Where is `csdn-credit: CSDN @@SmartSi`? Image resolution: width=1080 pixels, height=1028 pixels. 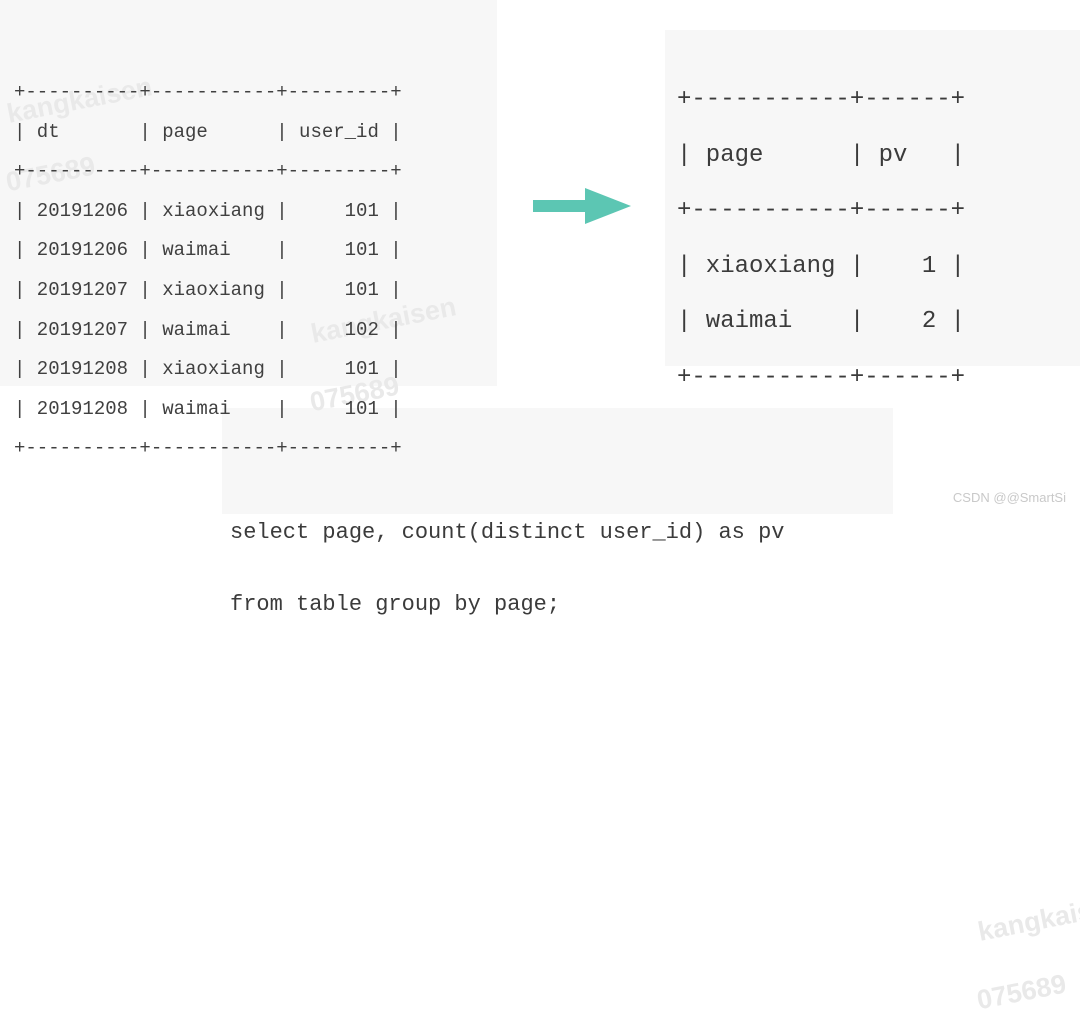
csdn-credit: CSDN @@SmartSi is located at coordinates (1009, 497).